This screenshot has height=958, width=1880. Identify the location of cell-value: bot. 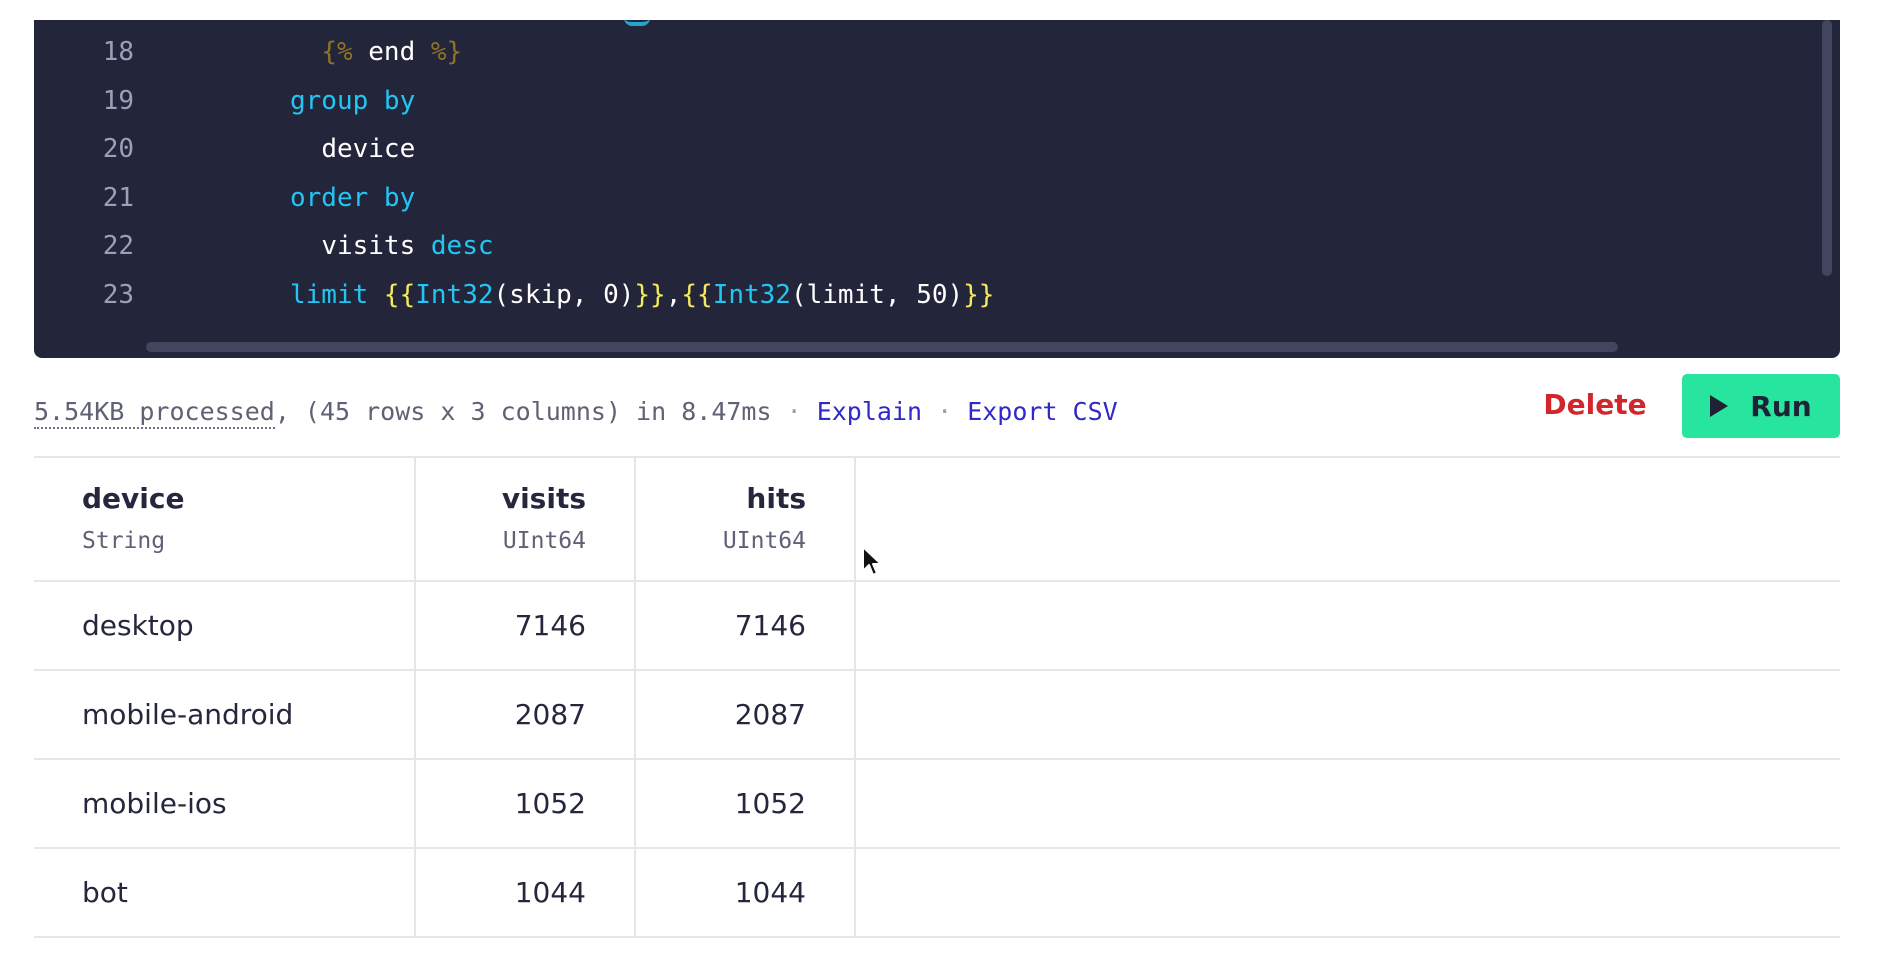
(105, 892).